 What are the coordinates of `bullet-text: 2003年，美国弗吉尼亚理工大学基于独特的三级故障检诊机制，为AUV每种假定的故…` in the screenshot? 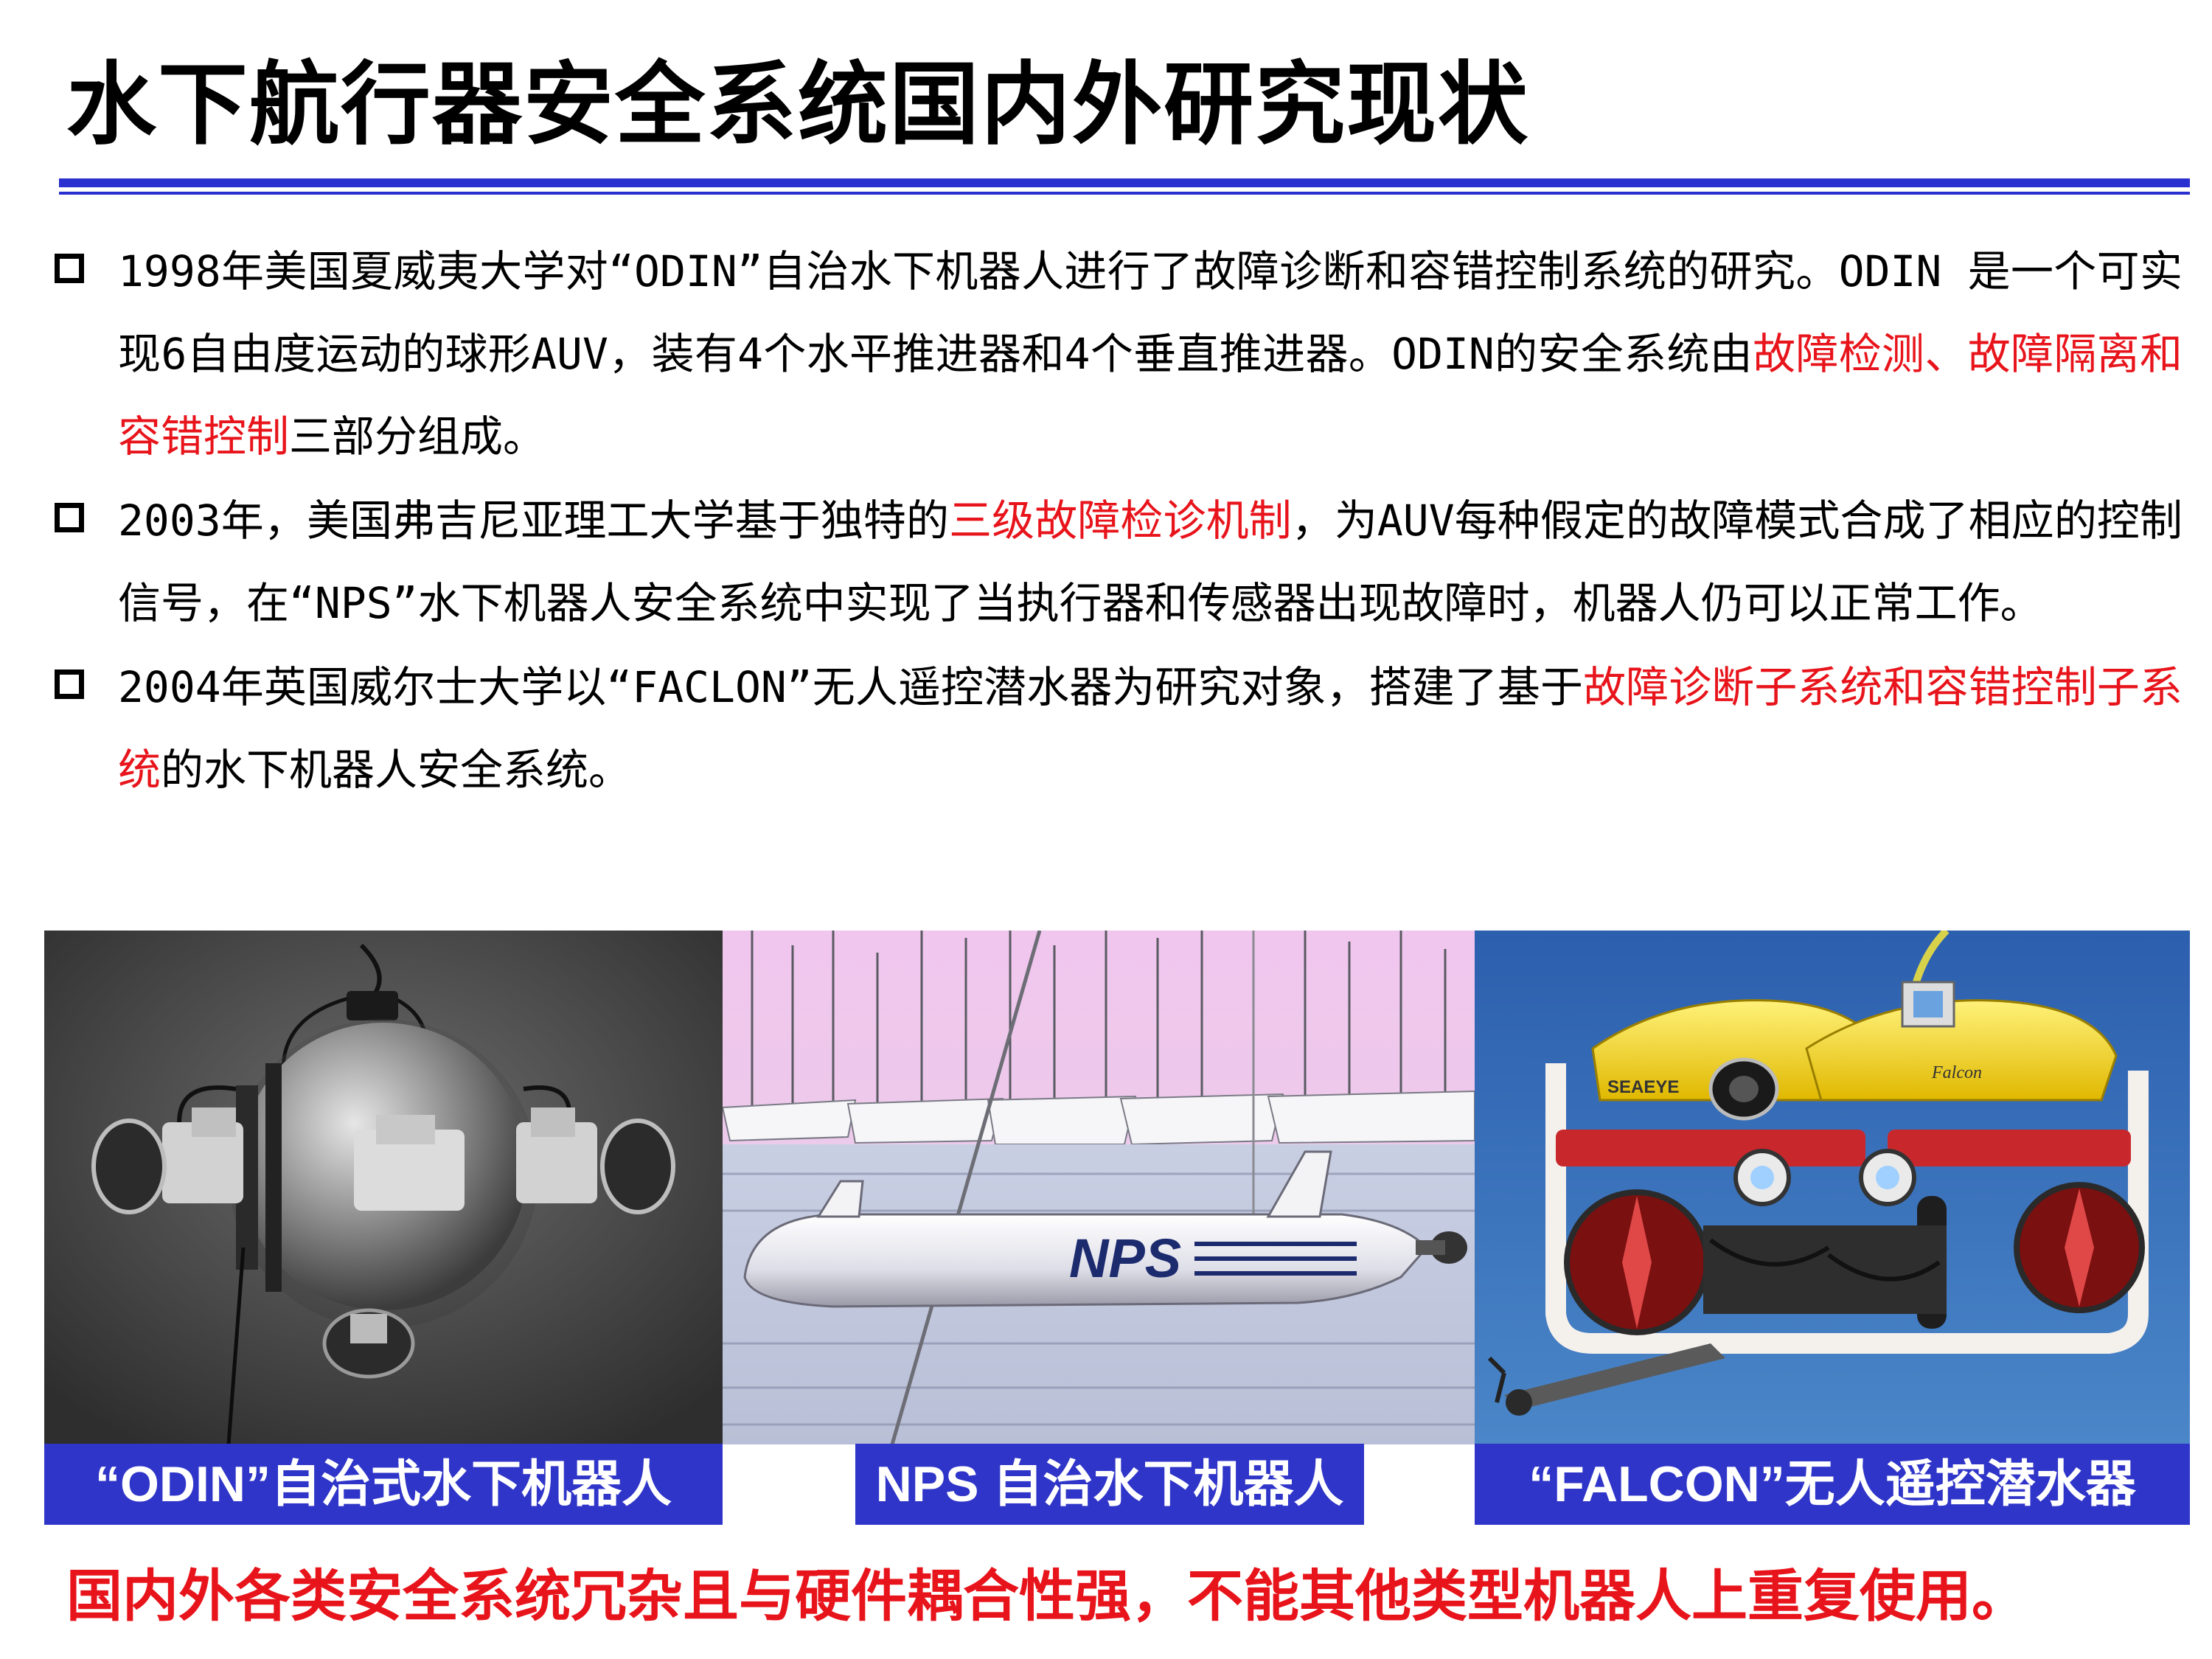 It's located at (1150, 561).